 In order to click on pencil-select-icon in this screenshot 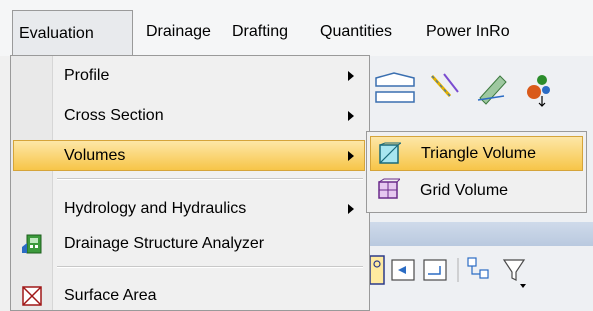, I will do `click(444, 85)`.